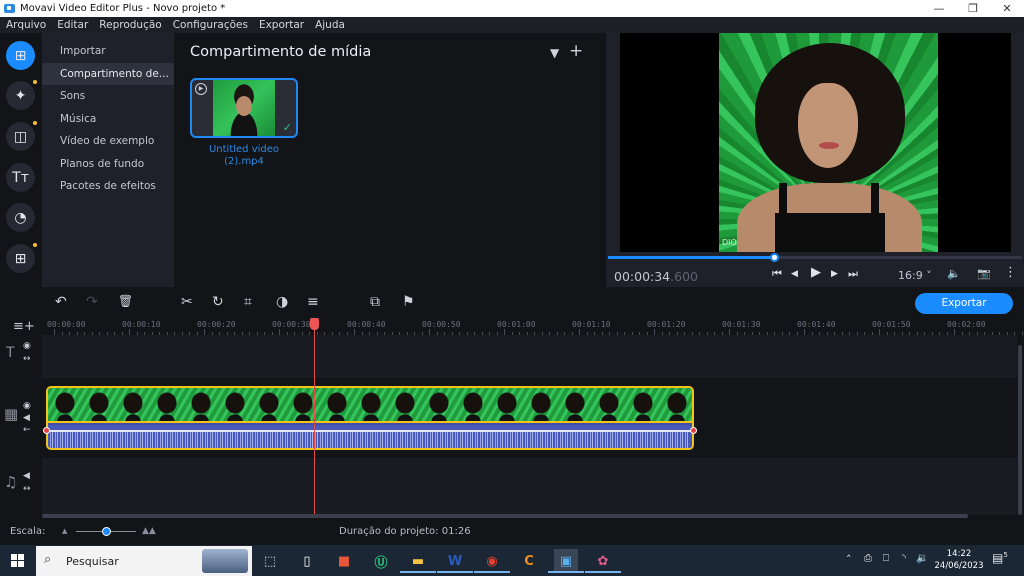 Image resolution: width=1024 pixels, height=576 pixels. I want to click on cut-icon: ✂, so click(187, 302).